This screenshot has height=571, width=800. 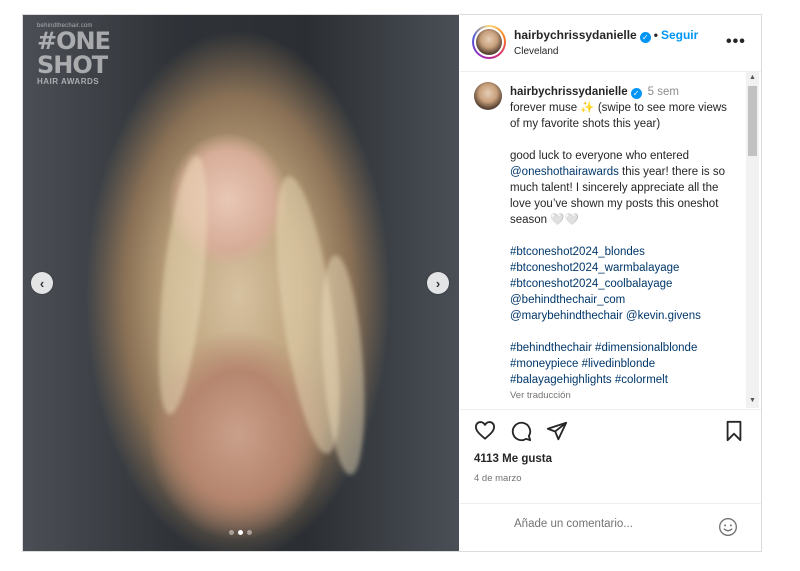 What do you see at coordinates (623, 268) in the screenshot?
I see `hashtag-link: #btconeshot2024_warmbalayage` at bounding box center [623, 268].